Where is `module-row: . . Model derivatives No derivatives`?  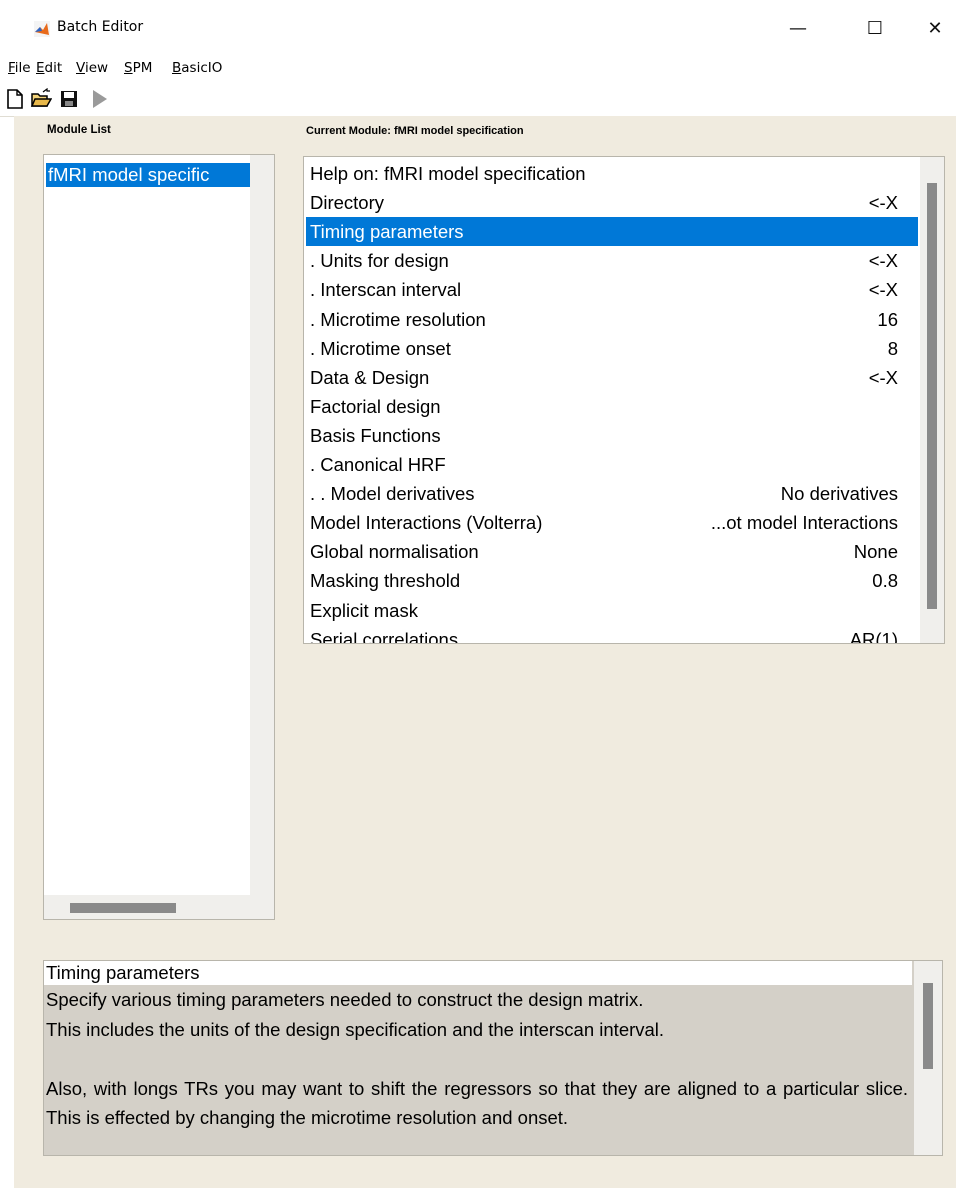 module-row: . . Model derivatives No derivatives is located at coordinates (612, 493).